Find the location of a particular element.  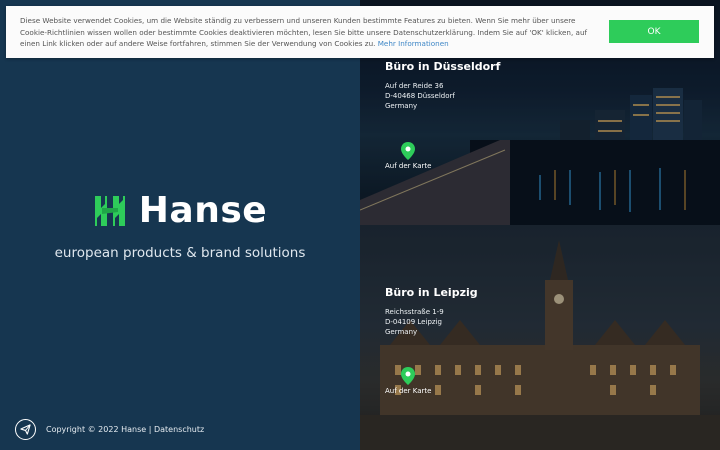

more-info-link: Mehr Informationen is located at coordinates (413, 43).